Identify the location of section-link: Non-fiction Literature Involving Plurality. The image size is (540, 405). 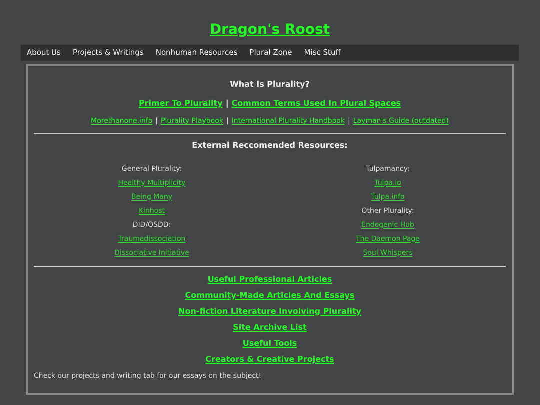
(270, 311).